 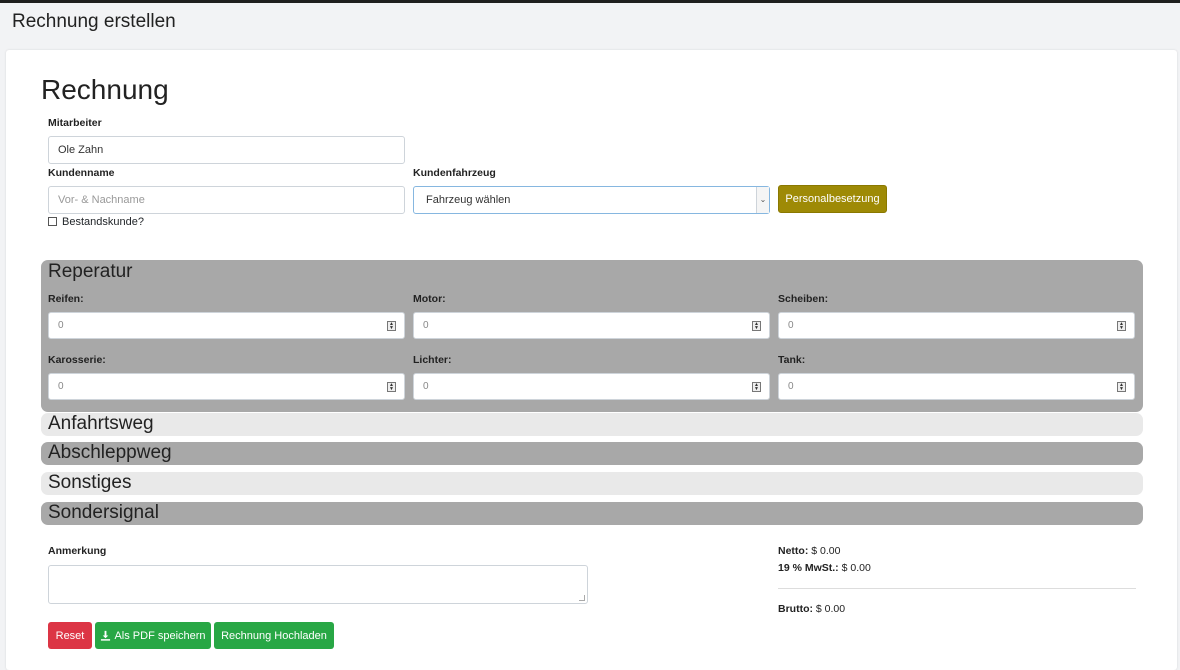 What do you see at coordinates (426, 386) in the screenshot?
I see `lichter-value: 0` at bounding box center [426, 386].